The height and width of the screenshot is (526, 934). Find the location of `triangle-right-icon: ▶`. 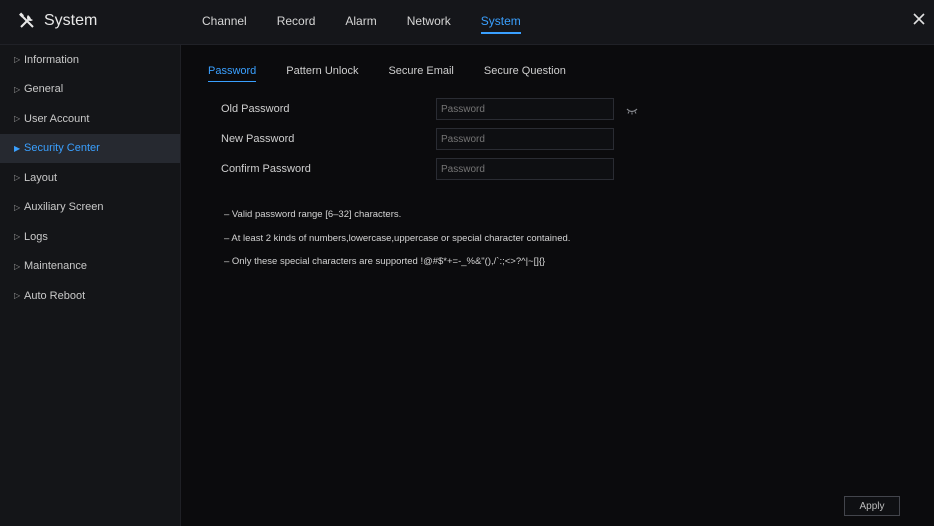

triangle-right-icon: ▶ is located at coordinates (17, 148).